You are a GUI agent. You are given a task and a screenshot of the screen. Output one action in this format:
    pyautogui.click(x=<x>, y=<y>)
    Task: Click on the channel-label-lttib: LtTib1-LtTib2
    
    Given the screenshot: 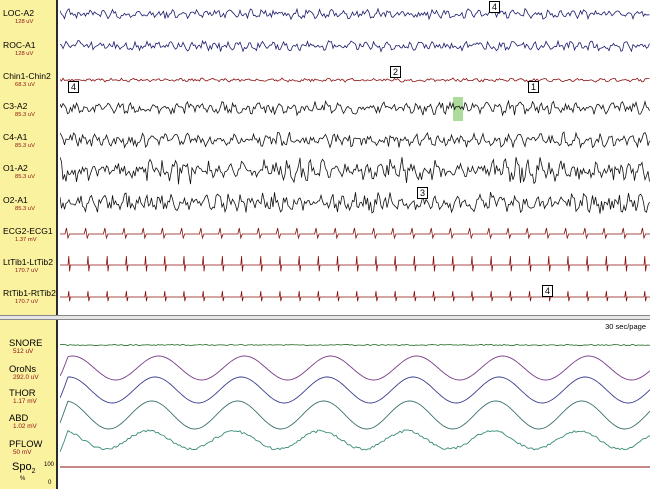 What is the action you would take?
    pyautogui.click(x=28, y=262)
    